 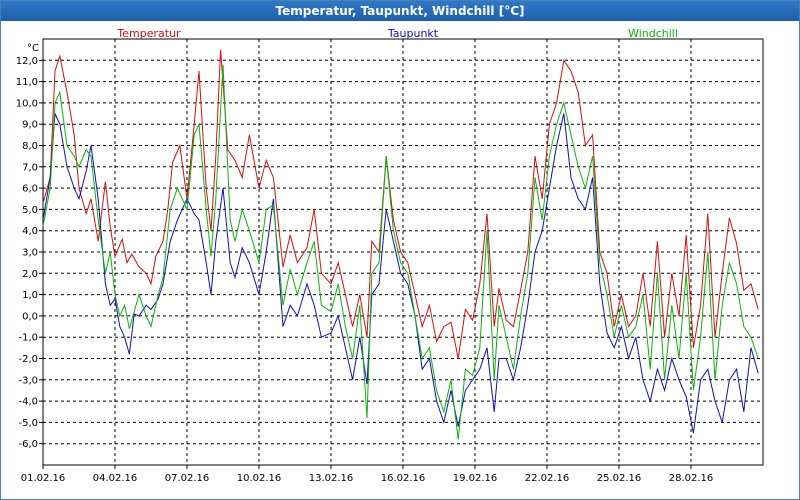 What do you see at coordinates (331, 478) in the screenshot?
I see `x-tick-label: 13.02.16` at bounding box center [331, 478].